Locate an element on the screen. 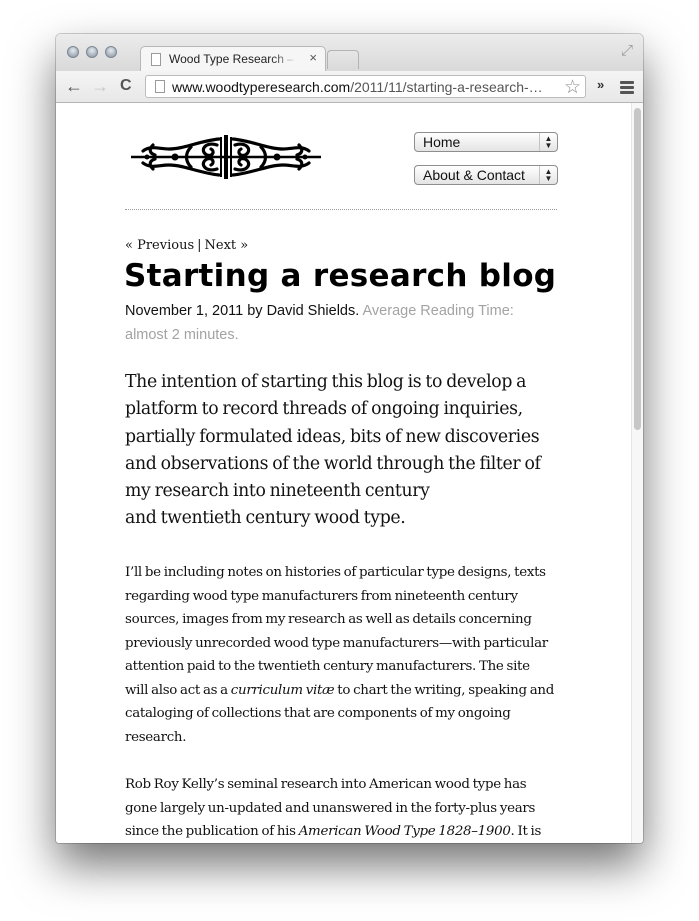  post-title: Starting a research blog is located at coordinates (340, 276).